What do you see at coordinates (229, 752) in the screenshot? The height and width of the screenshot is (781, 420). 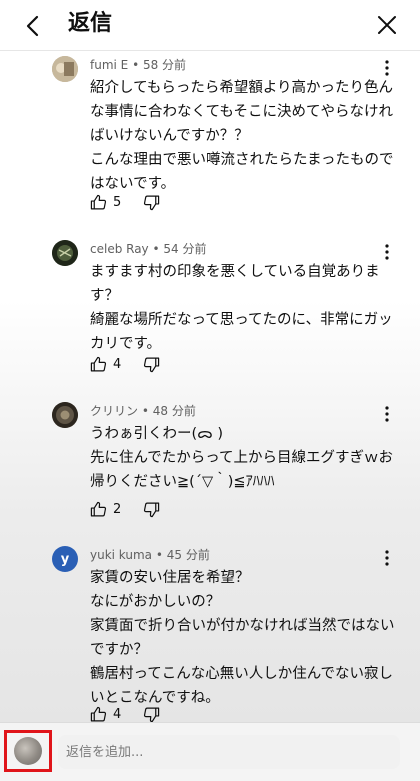 I see `reply-input` at bounding box center [229, 752].